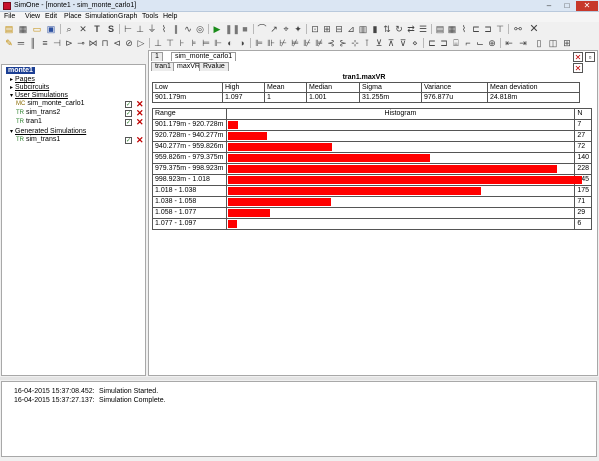  I want to click on ground-icon: ⏚, so click(152, 29).